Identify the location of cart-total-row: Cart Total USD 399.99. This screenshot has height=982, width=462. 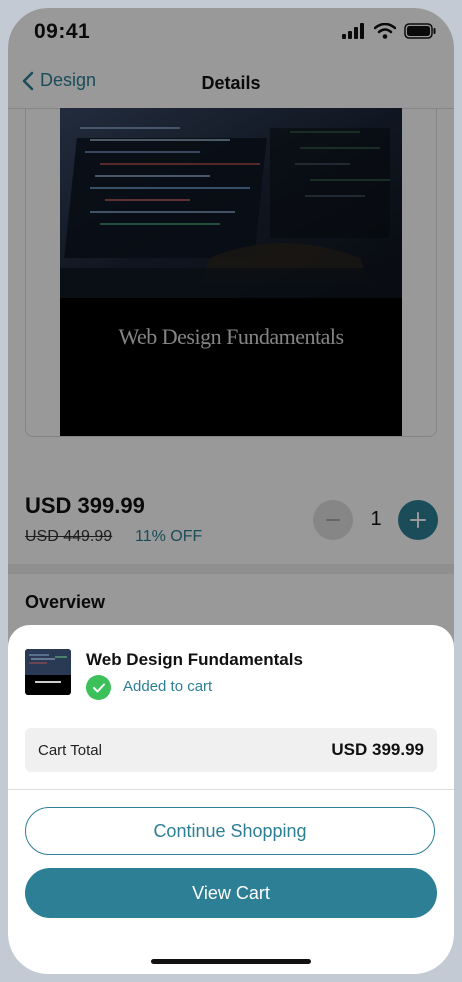
(231, 750).